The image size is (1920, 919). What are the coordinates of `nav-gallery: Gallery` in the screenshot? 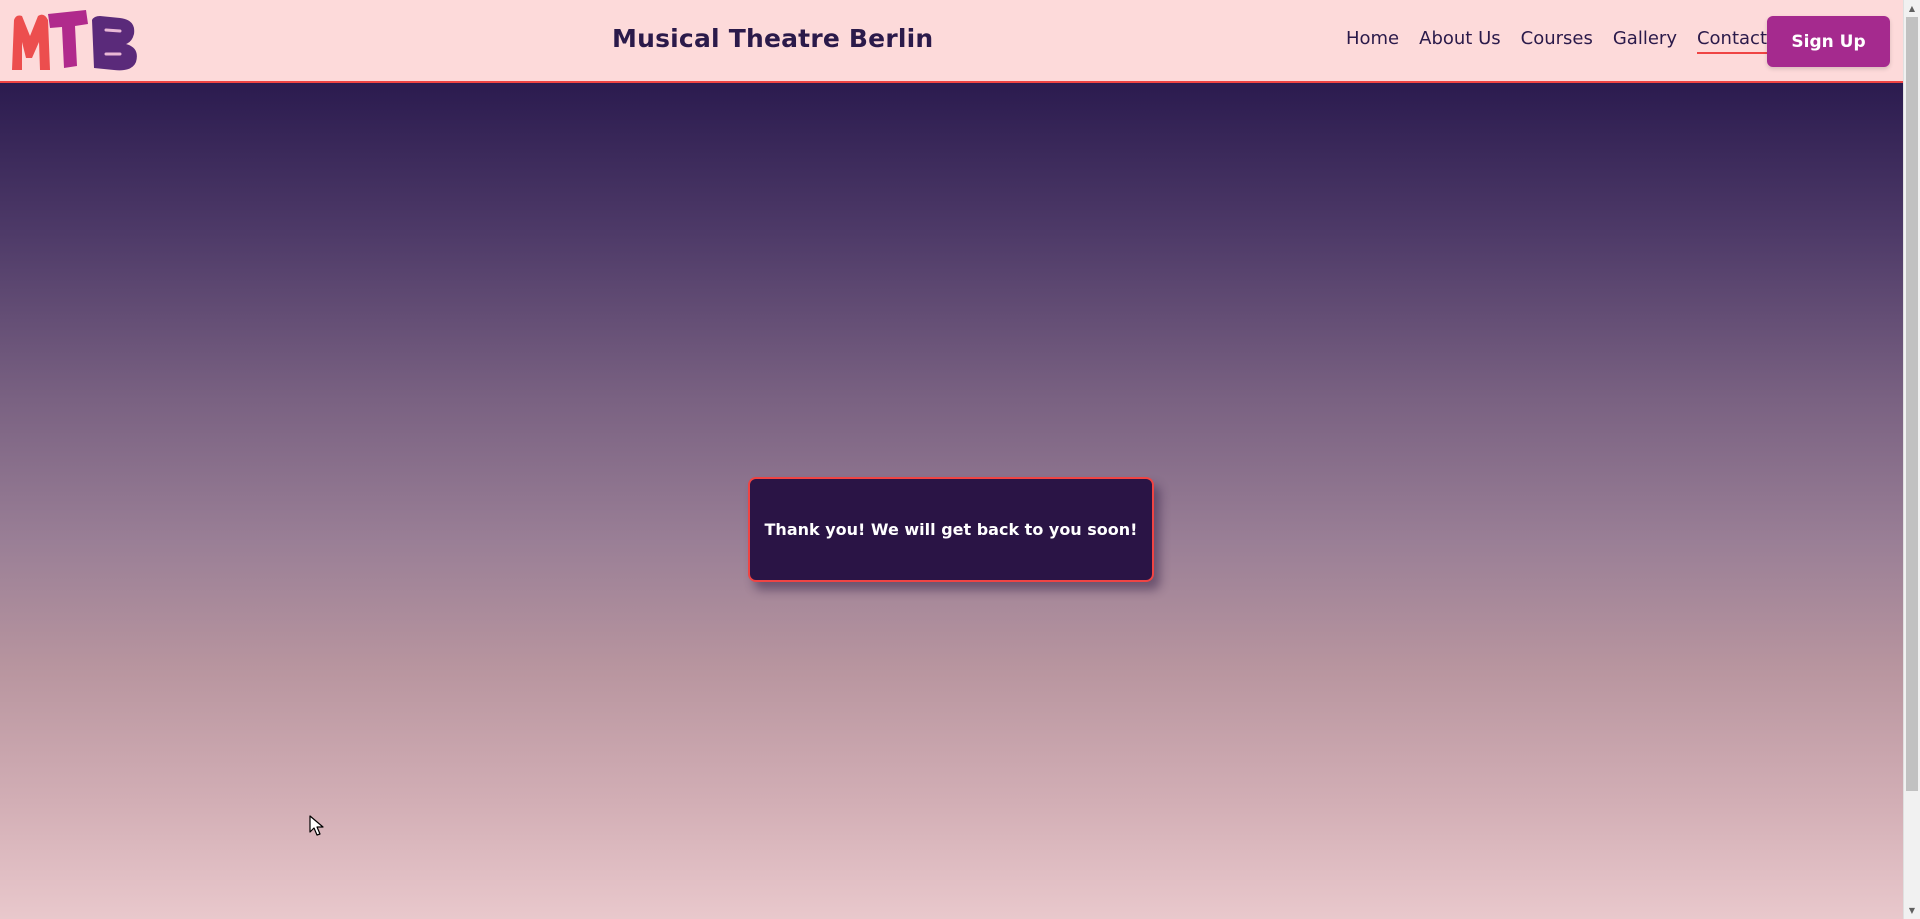 It's located at (1645, 41).